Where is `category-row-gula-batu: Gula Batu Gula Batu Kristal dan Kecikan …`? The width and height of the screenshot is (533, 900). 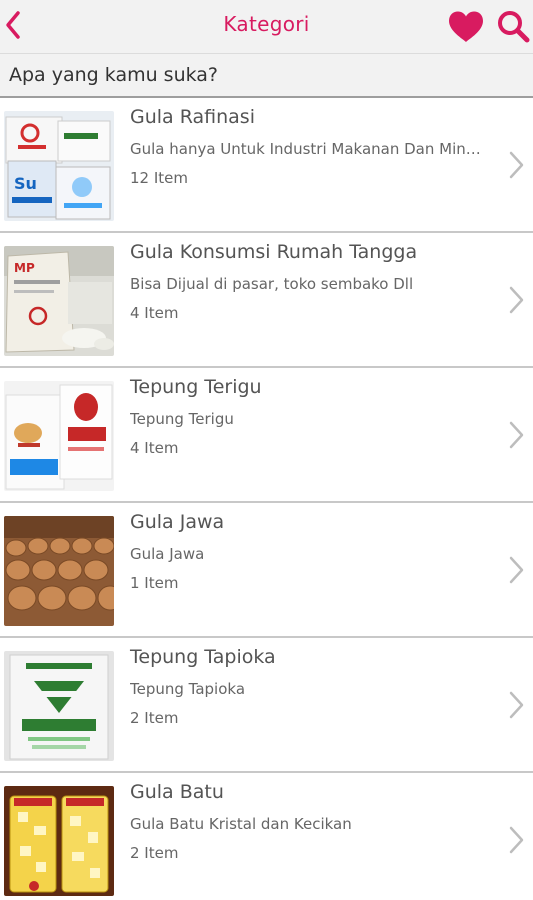
category-row-gula-batu: Gula Batu Gula Batu Kristal dan Kecikan … is located at coordinates (266, 836).